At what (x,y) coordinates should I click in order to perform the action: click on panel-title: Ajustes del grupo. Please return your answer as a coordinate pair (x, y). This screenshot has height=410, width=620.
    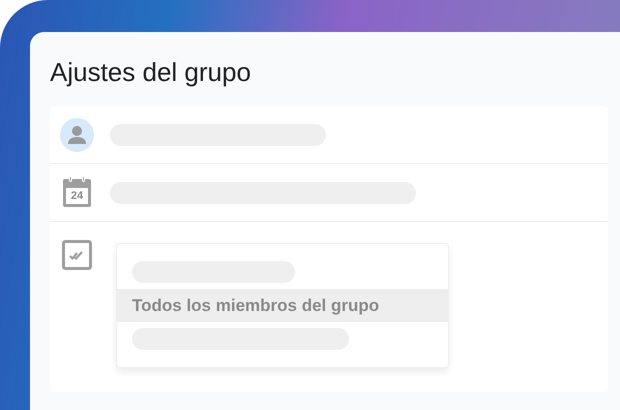
    Looking at the image, I should click on (151, 72).